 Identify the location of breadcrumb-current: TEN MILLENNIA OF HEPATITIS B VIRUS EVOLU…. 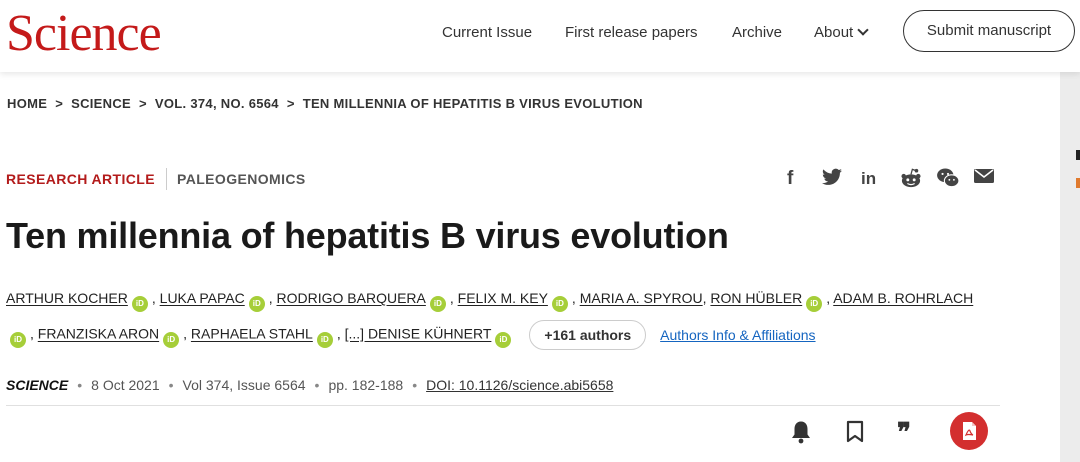
(472, 103).